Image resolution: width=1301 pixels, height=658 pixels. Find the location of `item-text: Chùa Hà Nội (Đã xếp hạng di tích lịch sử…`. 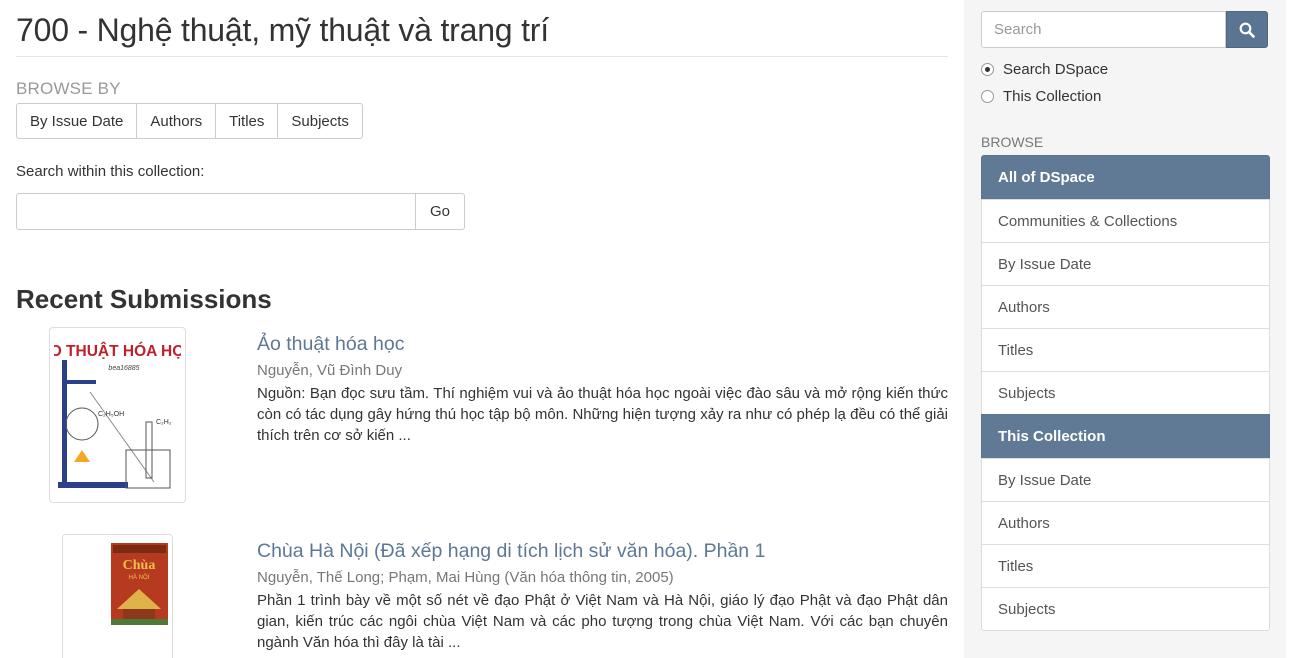

item-text: Chùa Hà Nội (Đã xếp hạng di tích lịch sử… is located at coordinates (602, 596).